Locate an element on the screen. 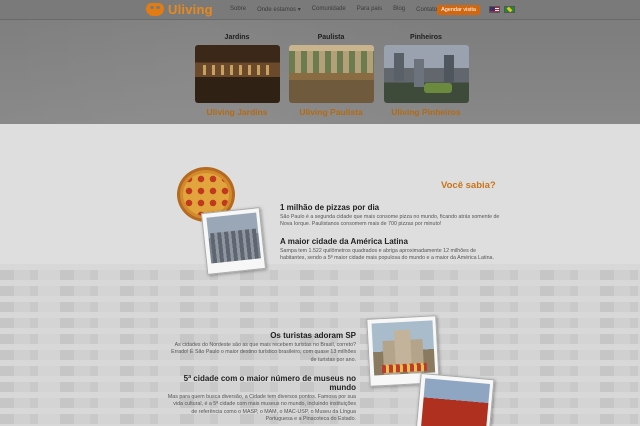 Image resolution: width=640 pixels, height=426 pixels. nav-item-comunidade: Comunidade is located at coordinates (329, 9).